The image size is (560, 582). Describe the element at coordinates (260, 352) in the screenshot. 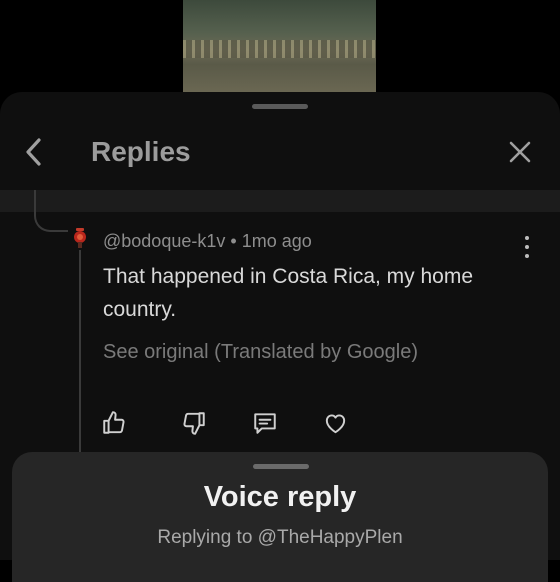

I see `see-original-link: See original (Translated by Google)` at that location.